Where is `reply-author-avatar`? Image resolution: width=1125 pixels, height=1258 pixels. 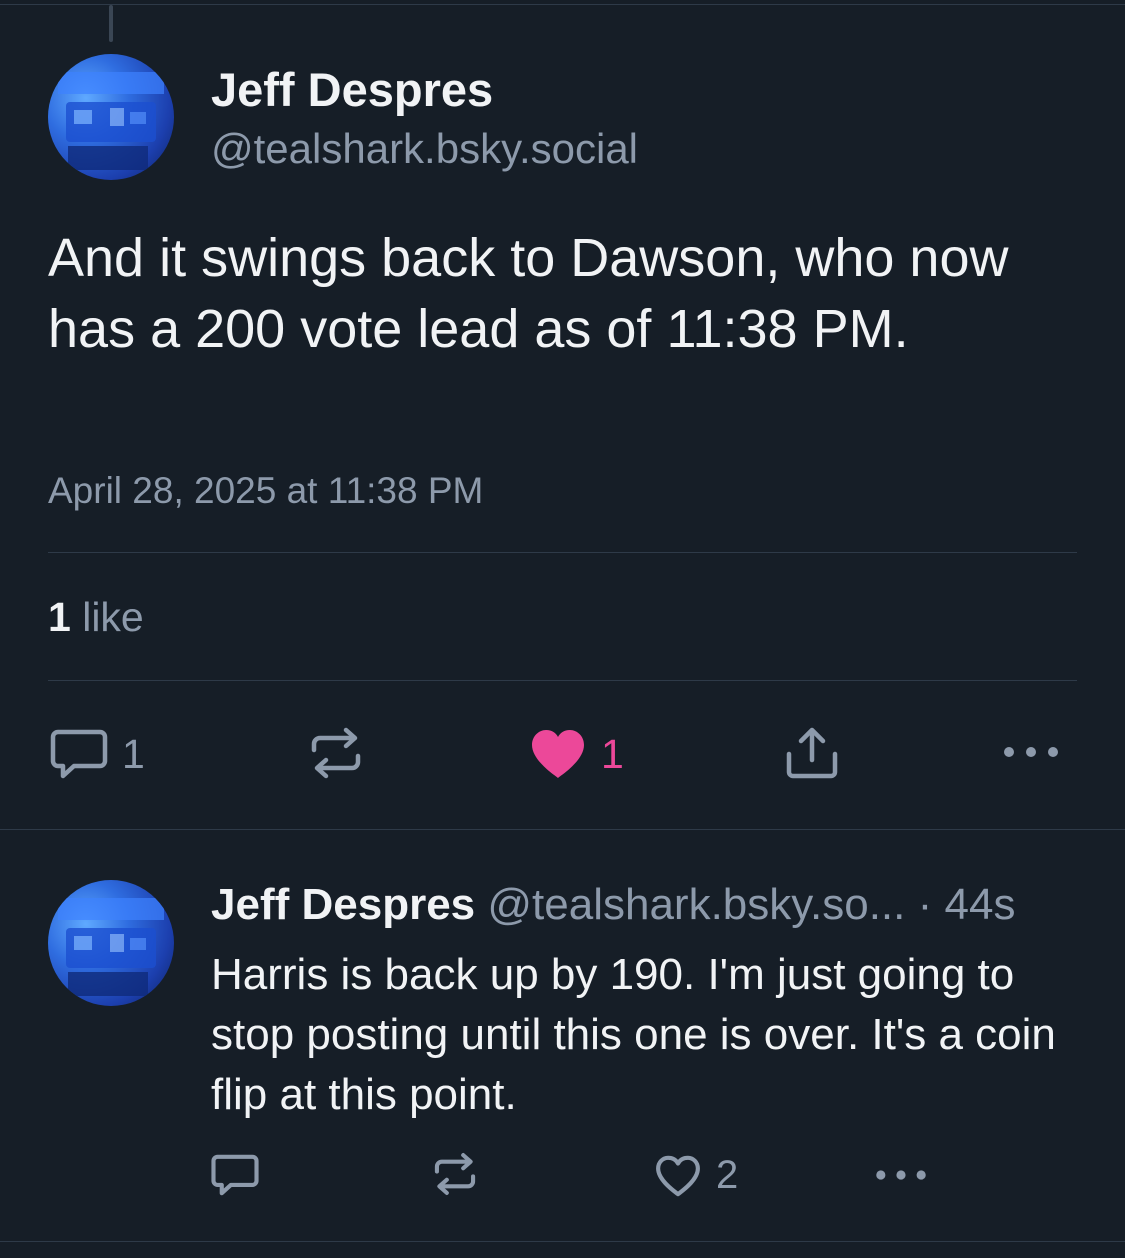 reply-author-avatar is located at coordinates (111, 943).